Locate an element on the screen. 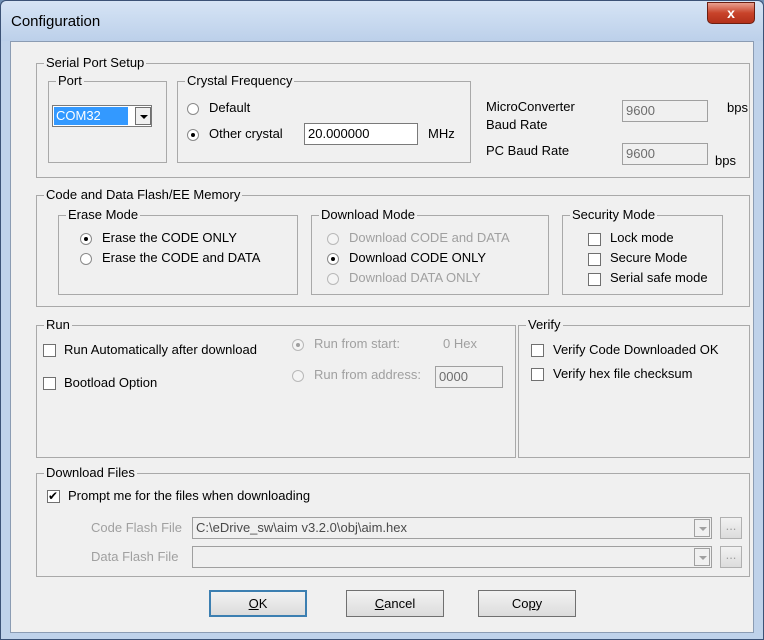 This screenshot has height=640, width=764. micro-baud-unit: bps is located at coordinates (737, 107).